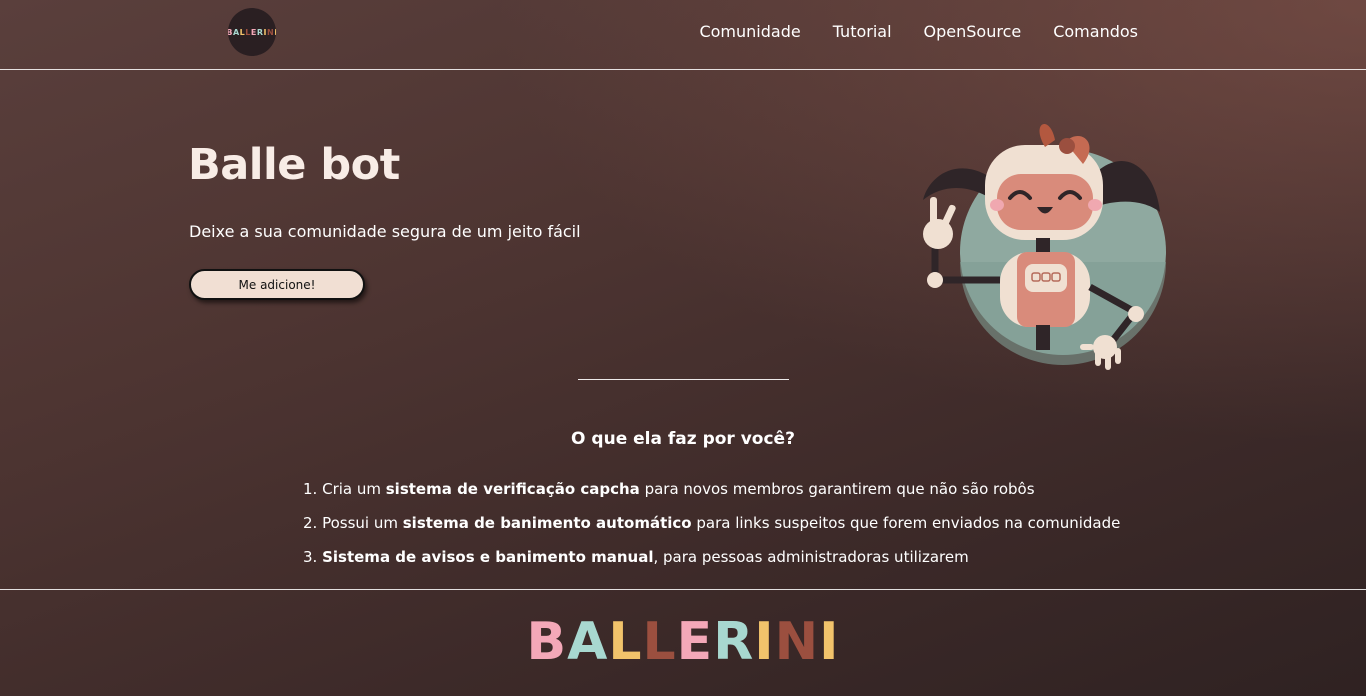 This screenshot has width=1366, height=696. I want to click on main-nav: Comunidade Tutorial OpenSource Comandos, so click(918, 31).